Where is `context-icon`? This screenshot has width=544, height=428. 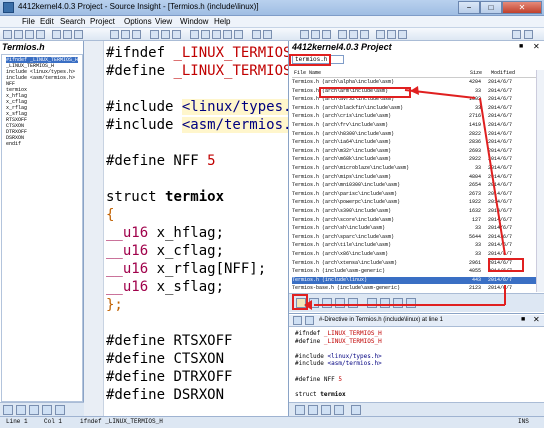 context-icon is located at coordinates (353, 34).